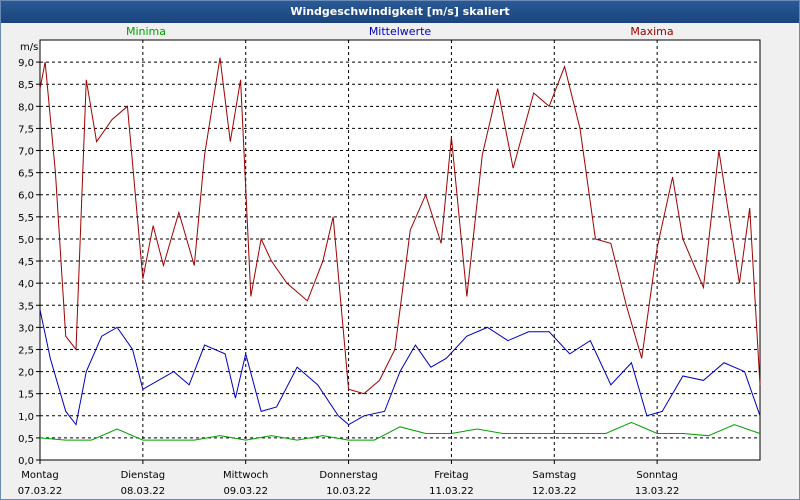 The image size is (800, 500). I want to click on x-tick-day: Samstag, so click(554, 475).